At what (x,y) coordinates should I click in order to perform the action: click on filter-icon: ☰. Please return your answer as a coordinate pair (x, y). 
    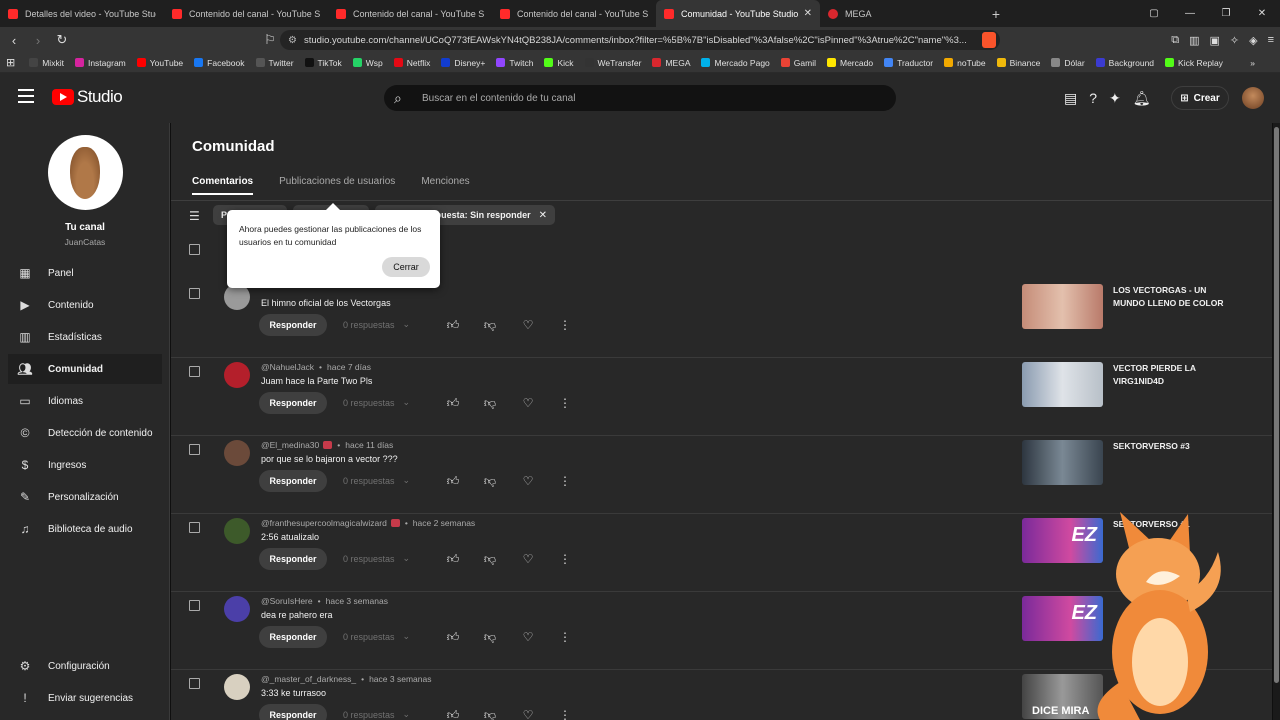
    Looking at the image, I should click on (194, 216).